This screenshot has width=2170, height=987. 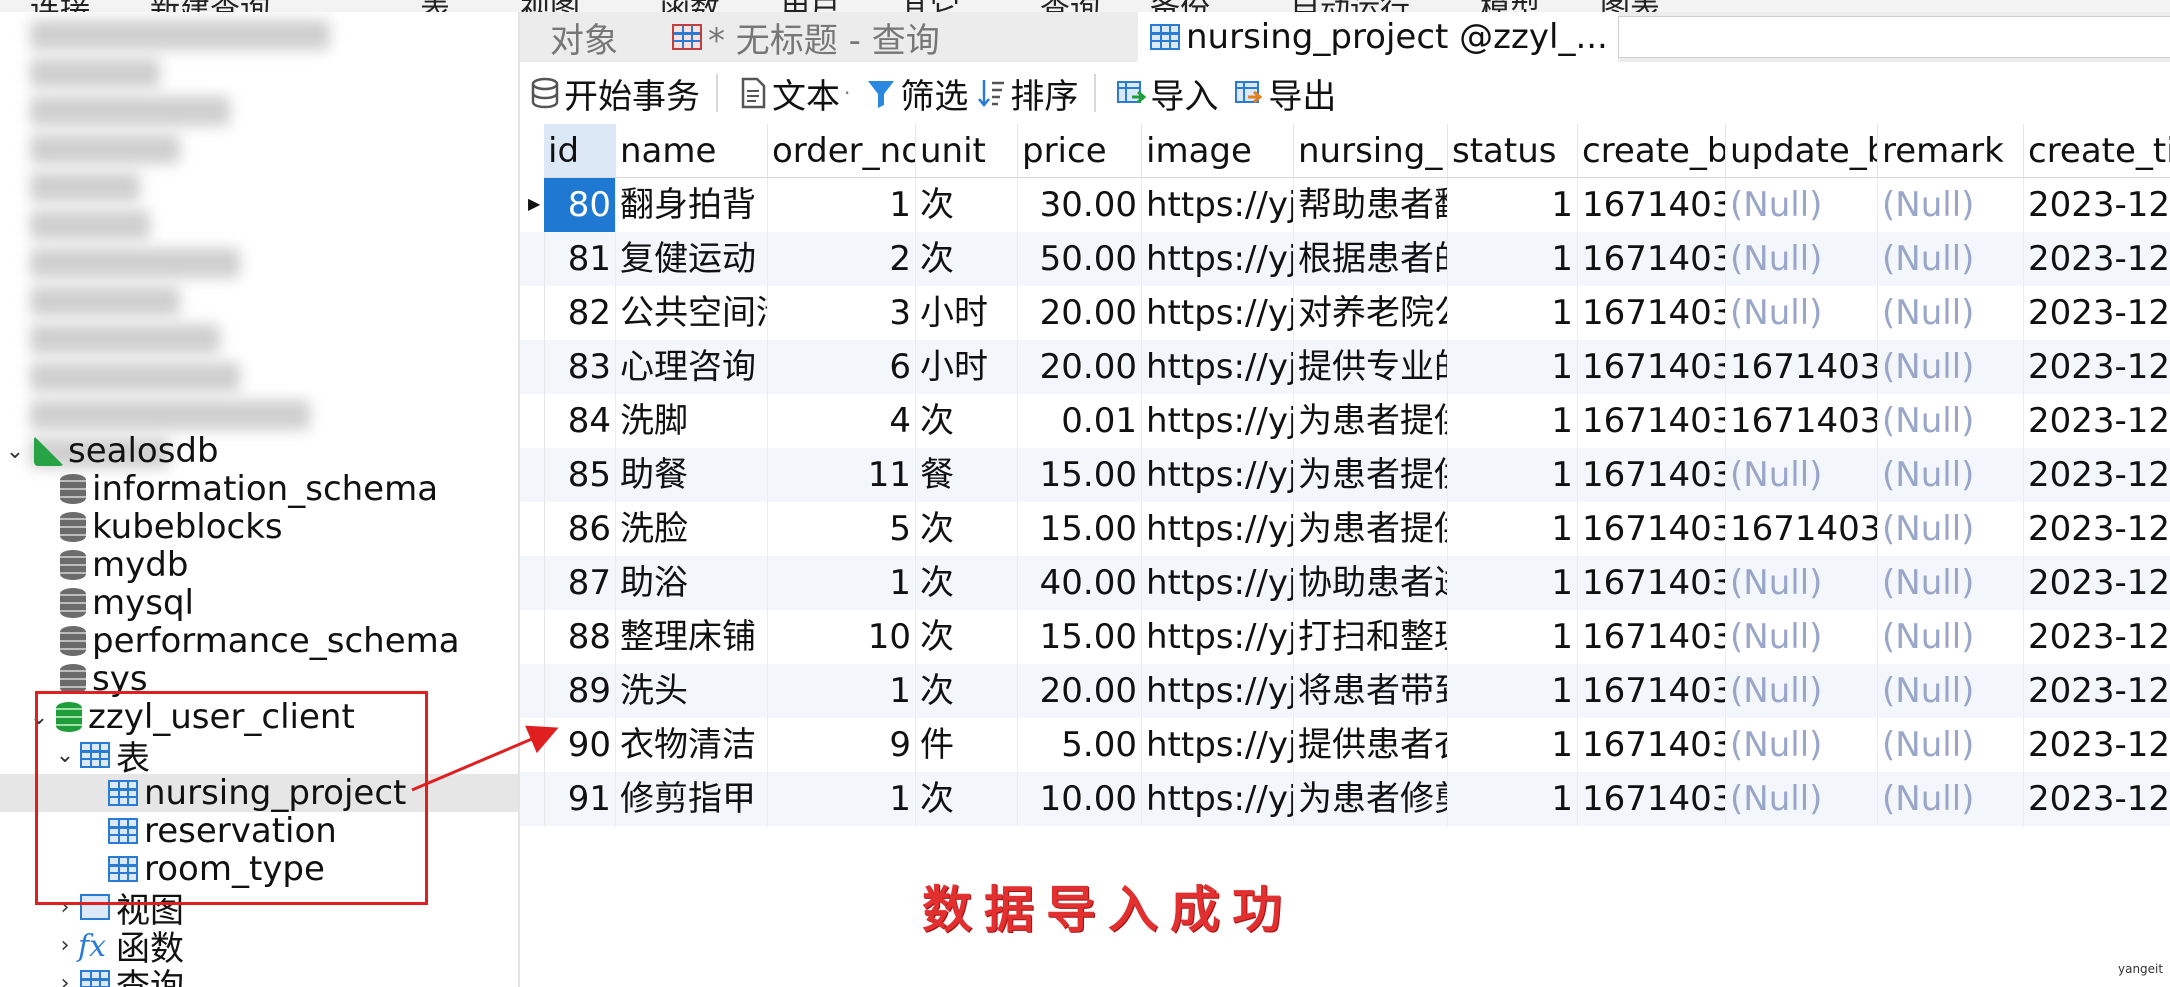 I want to click on column-header-remark: remark, so click(x=1951, y=151).